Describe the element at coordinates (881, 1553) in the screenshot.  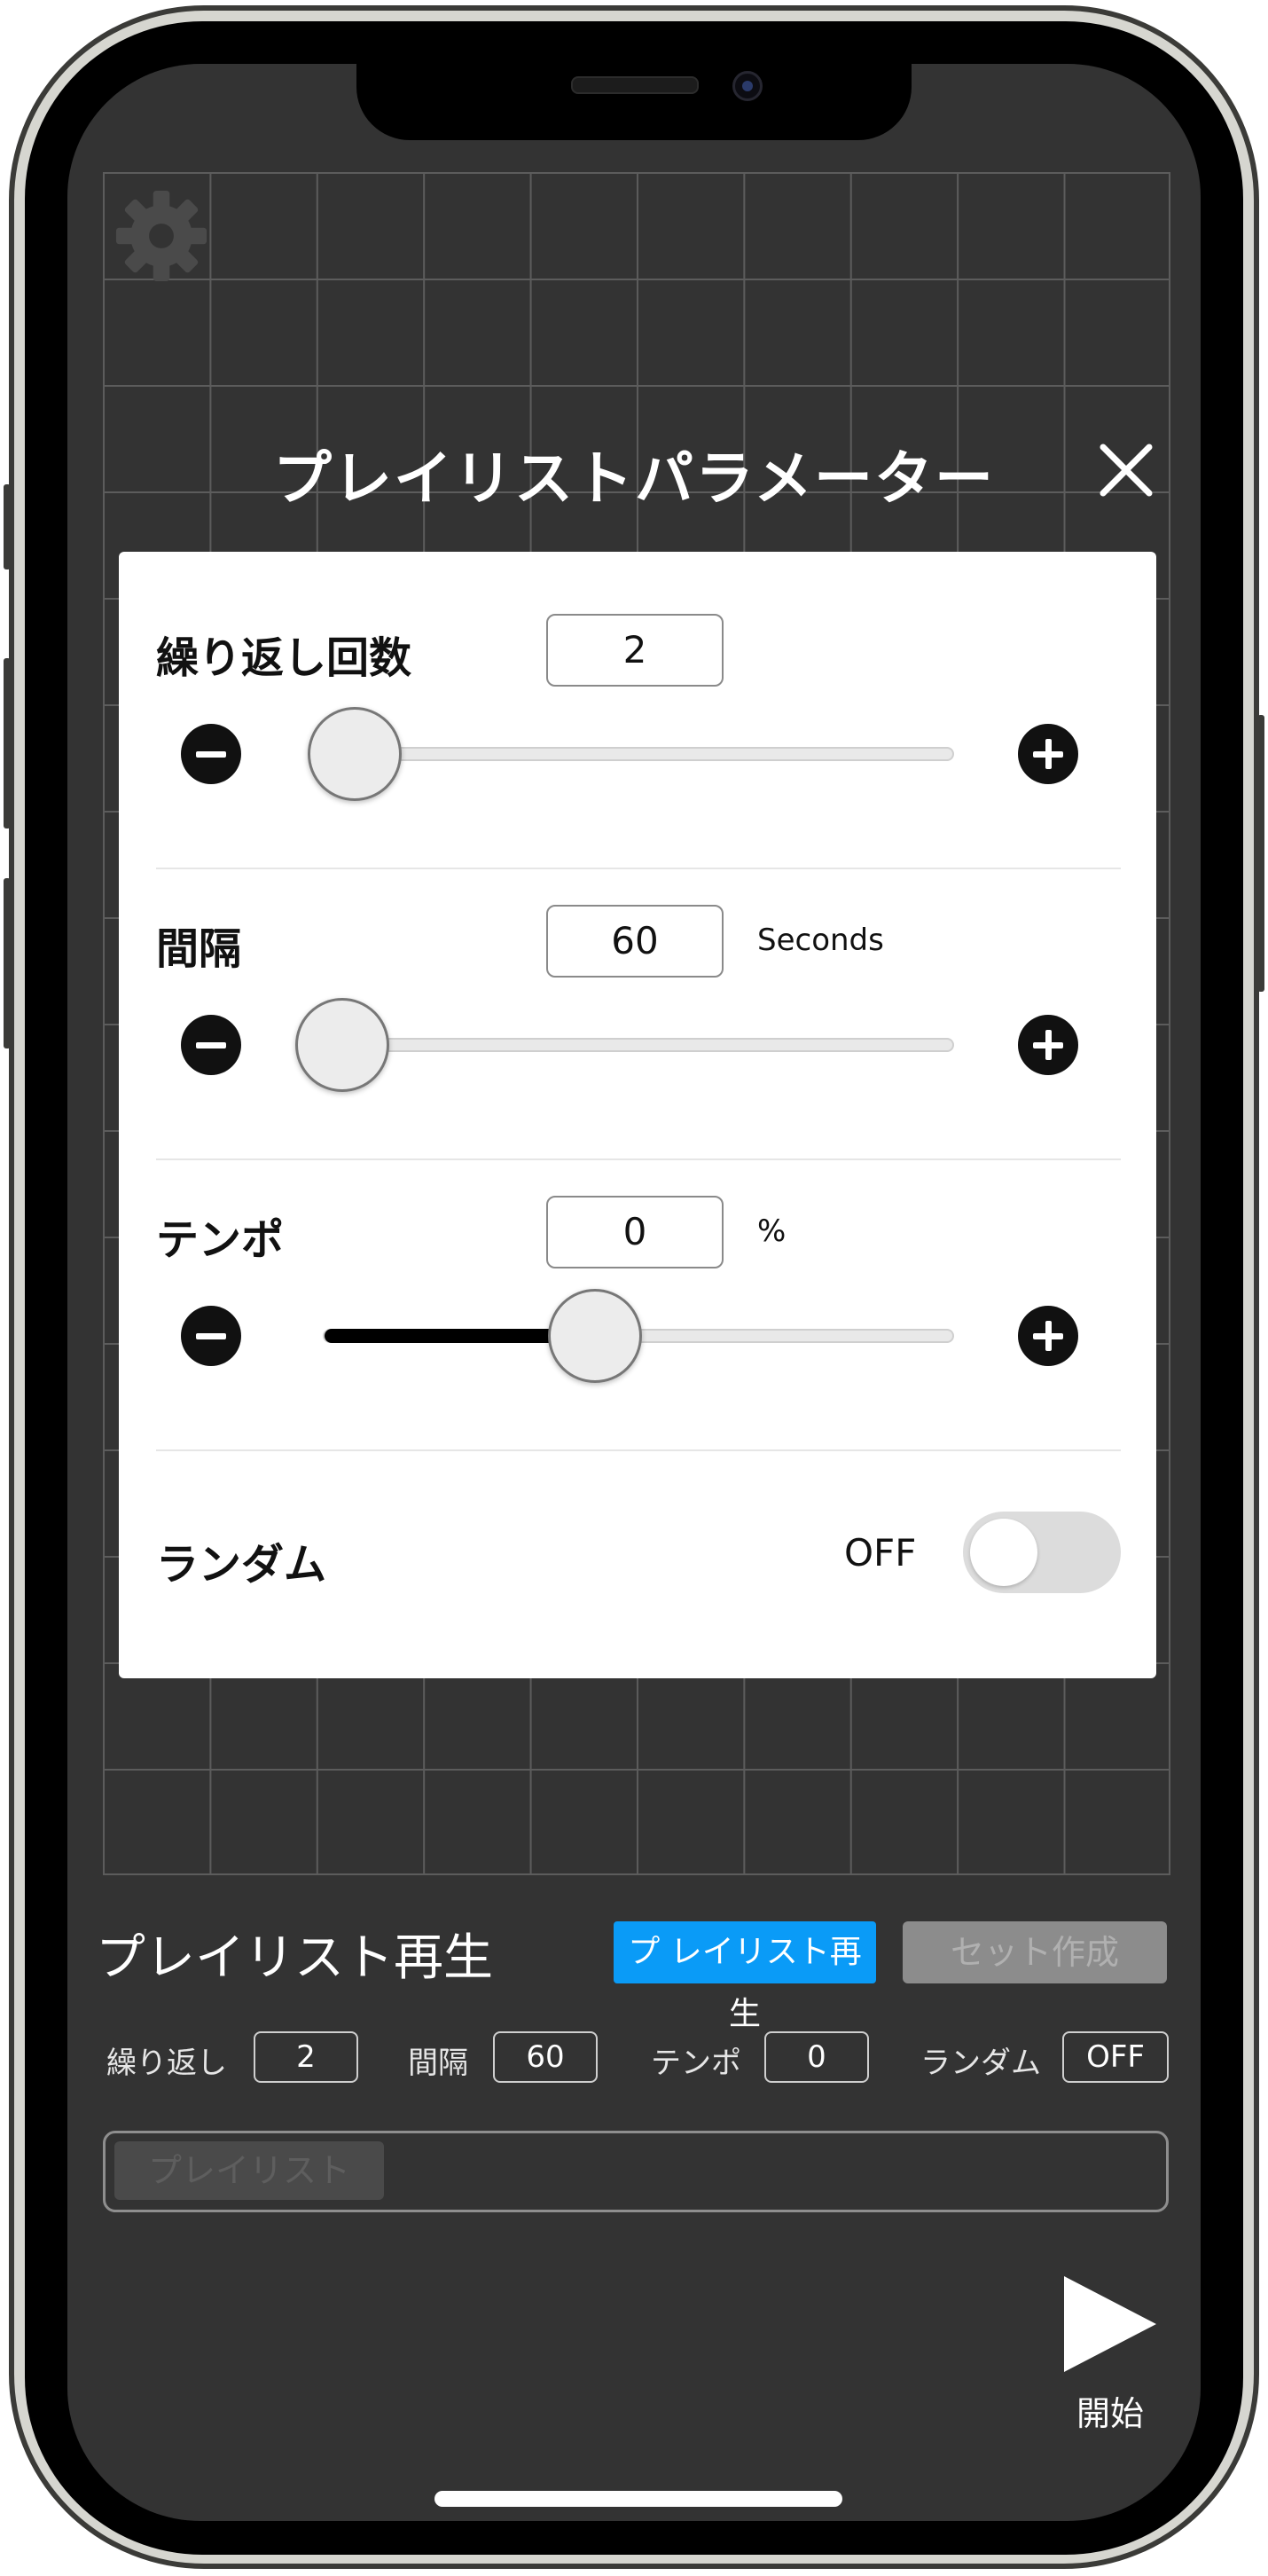
I see `random-state-text: OFF` at that location.